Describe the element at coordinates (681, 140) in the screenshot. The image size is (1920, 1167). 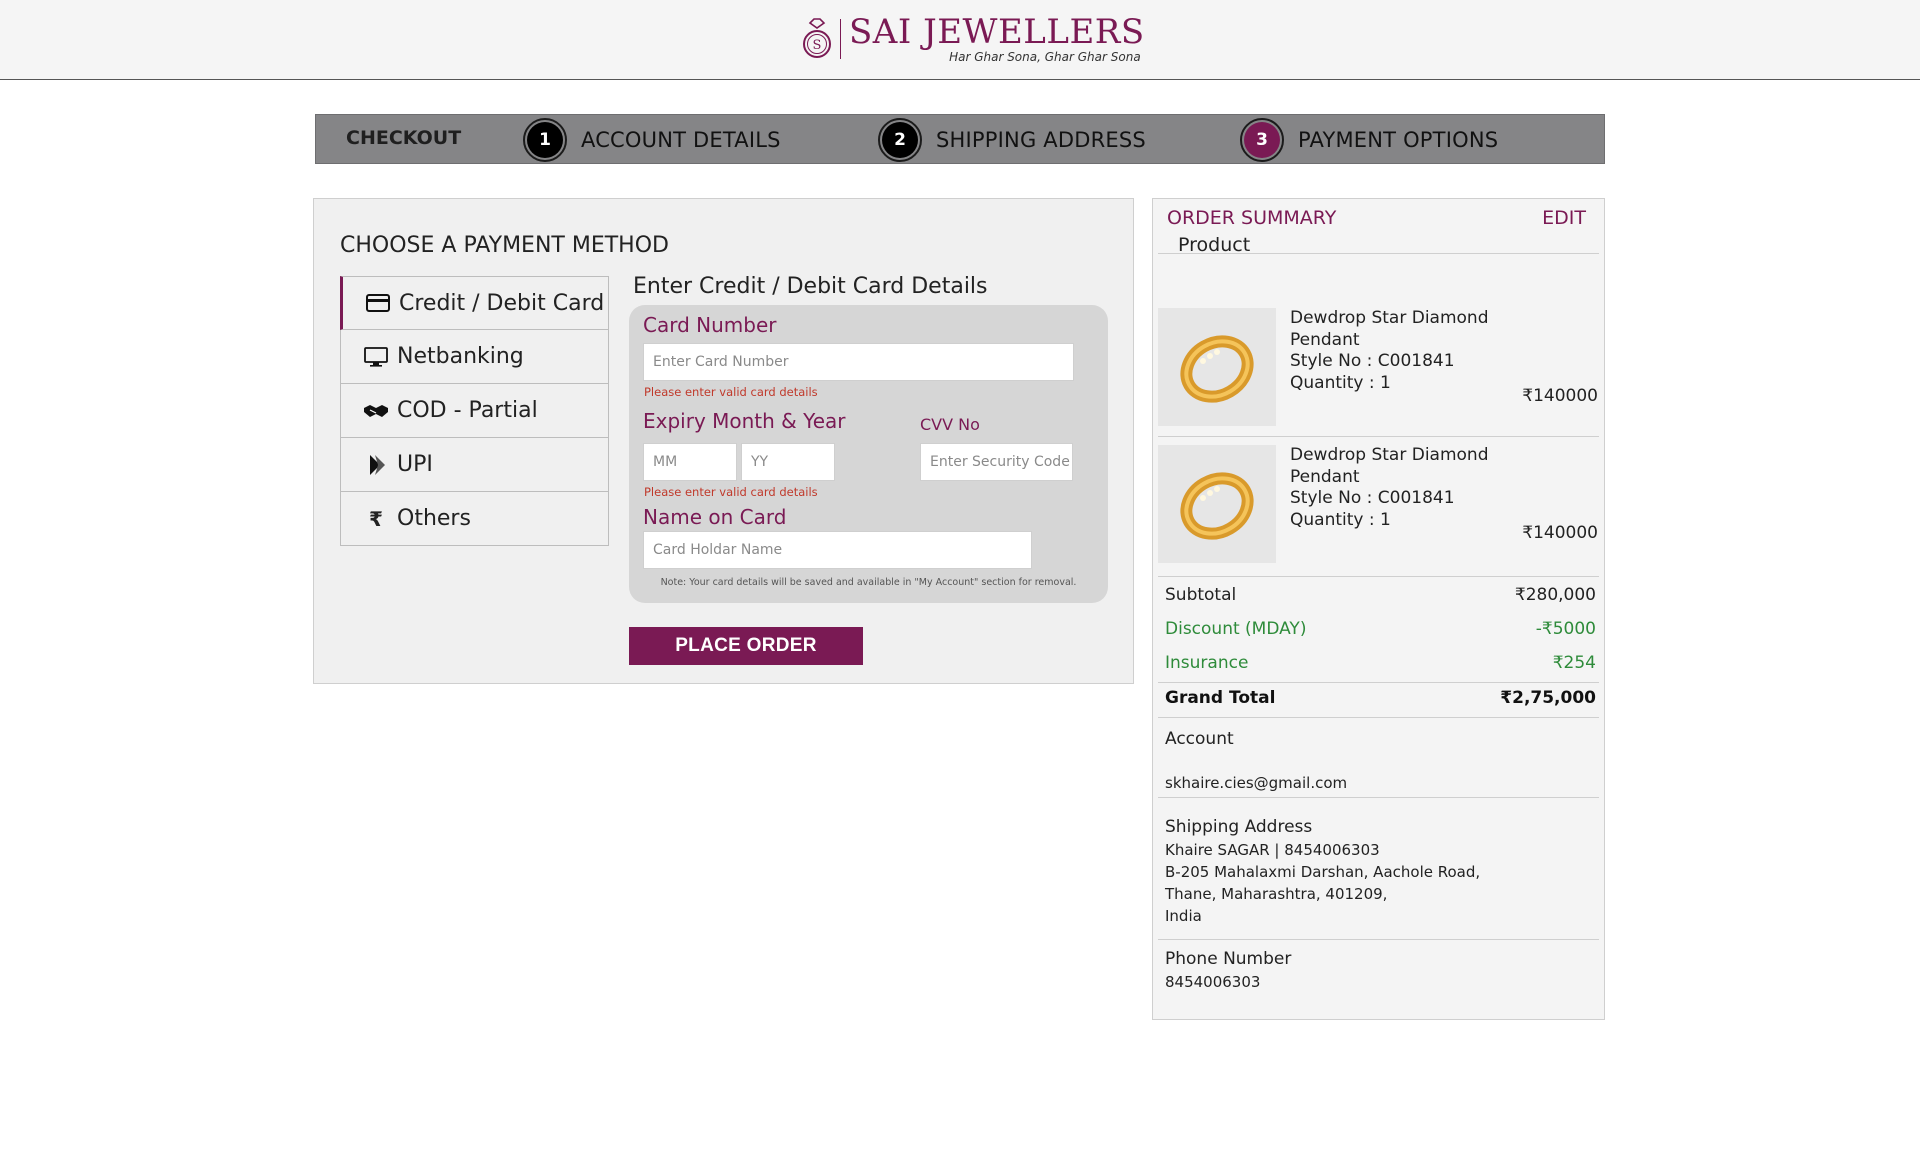
I see `step-label: ACCOUNT DETAILS` at that location.